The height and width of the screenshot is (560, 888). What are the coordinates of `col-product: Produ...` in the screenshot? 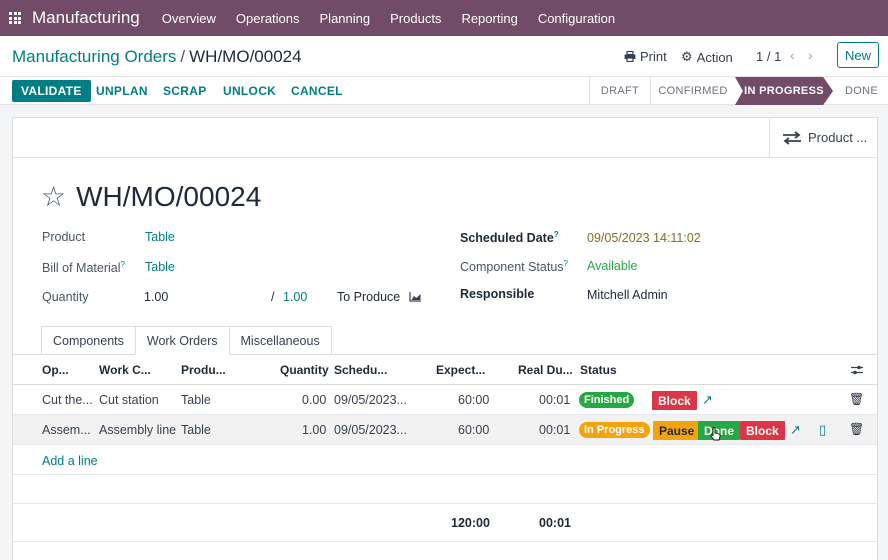 It's located at (203, 370).